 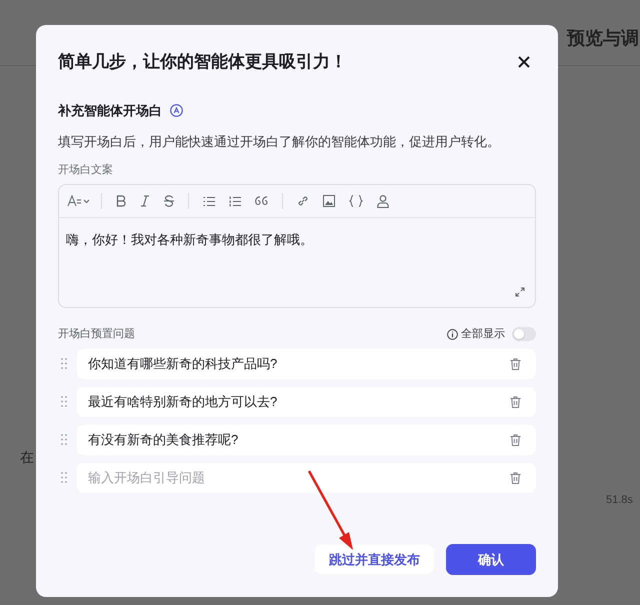 I want to click on question-field: 最近有啥特别新奇的地方可以去?, so click(x=306, y=401).